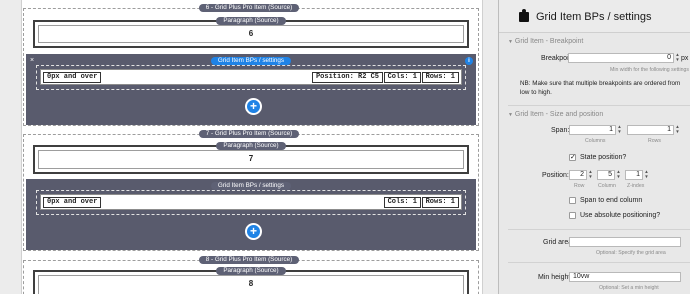 This screenshot has height=294, width=690. What do you see at coordinates (555, 175) in the screenshot?
I see `position-label: Position:` at bounding box center [555, 175].